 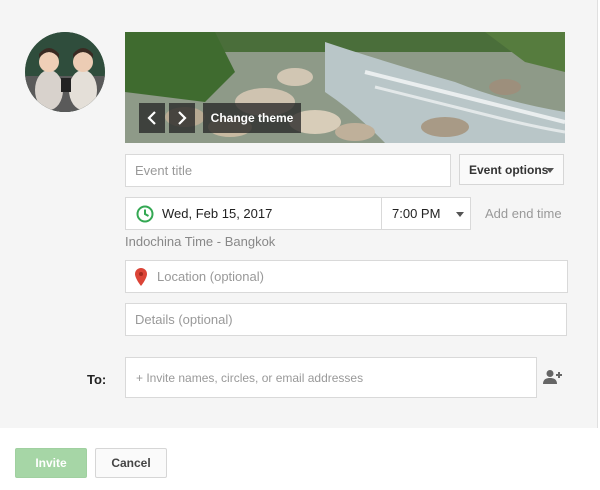 I want to click on theme-next-button, so click(x=182, y=118).